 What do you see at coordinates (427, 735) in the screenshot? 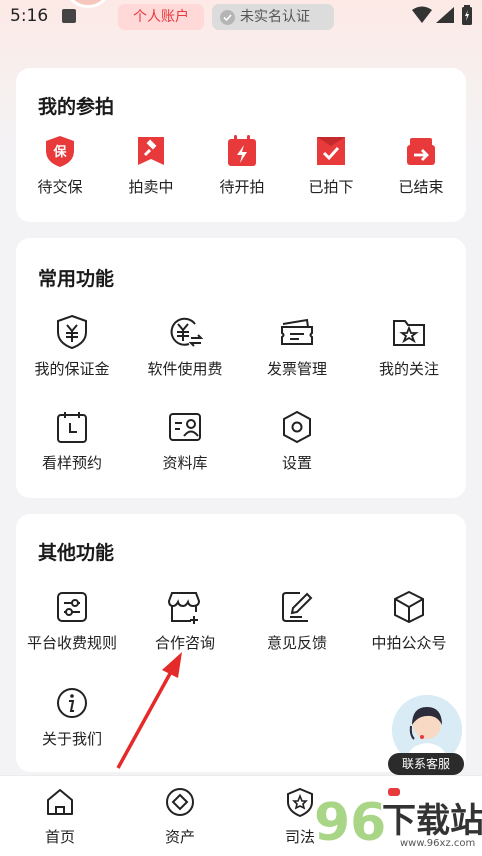
I see `customer-service-button: 联系客服` at bounding box center [427, 735].